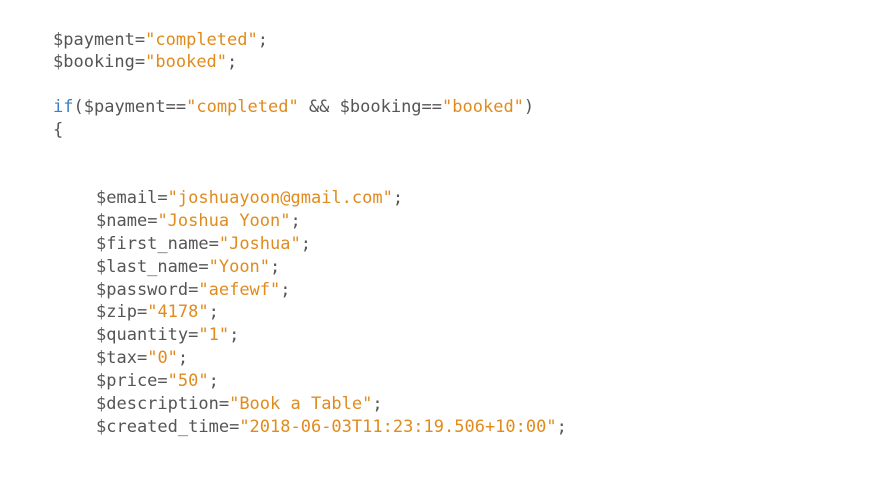 This screenshot has height=501, width=893. I want to click on brace-open: {, so click(58, 130).